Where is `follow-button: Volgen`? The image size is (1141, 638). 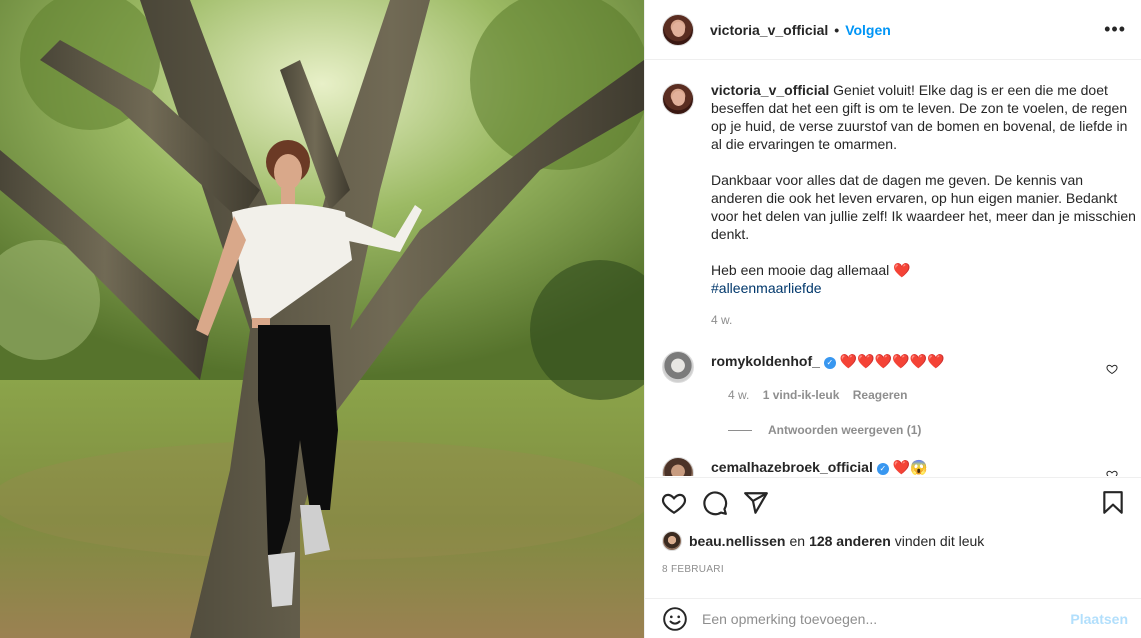 follow-button: Volgen is located at coordinates (868, 30).